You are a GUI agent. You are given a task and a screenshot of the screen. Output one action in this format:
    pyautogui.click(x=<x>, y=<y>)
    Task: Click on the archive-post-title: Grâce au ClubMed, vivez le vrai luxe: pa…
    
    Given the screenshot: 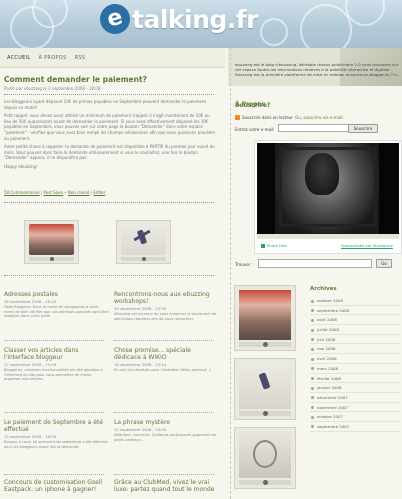 What is the action you would take?
    pyautogui.click(x=166, y=486)
    